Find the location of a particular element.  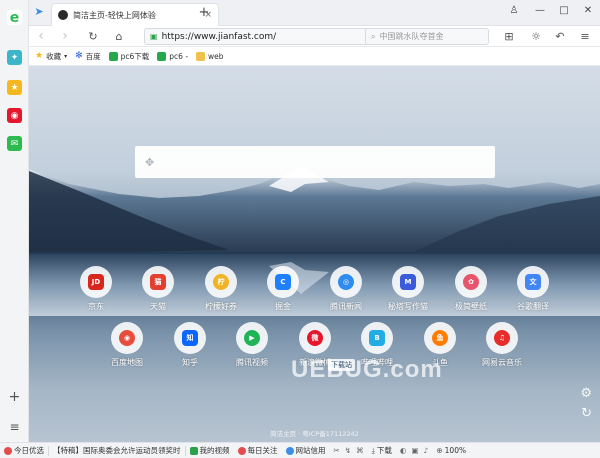

bookmark-favorites: ★ 收藏 ▾ is located at coordinates (51, 56).